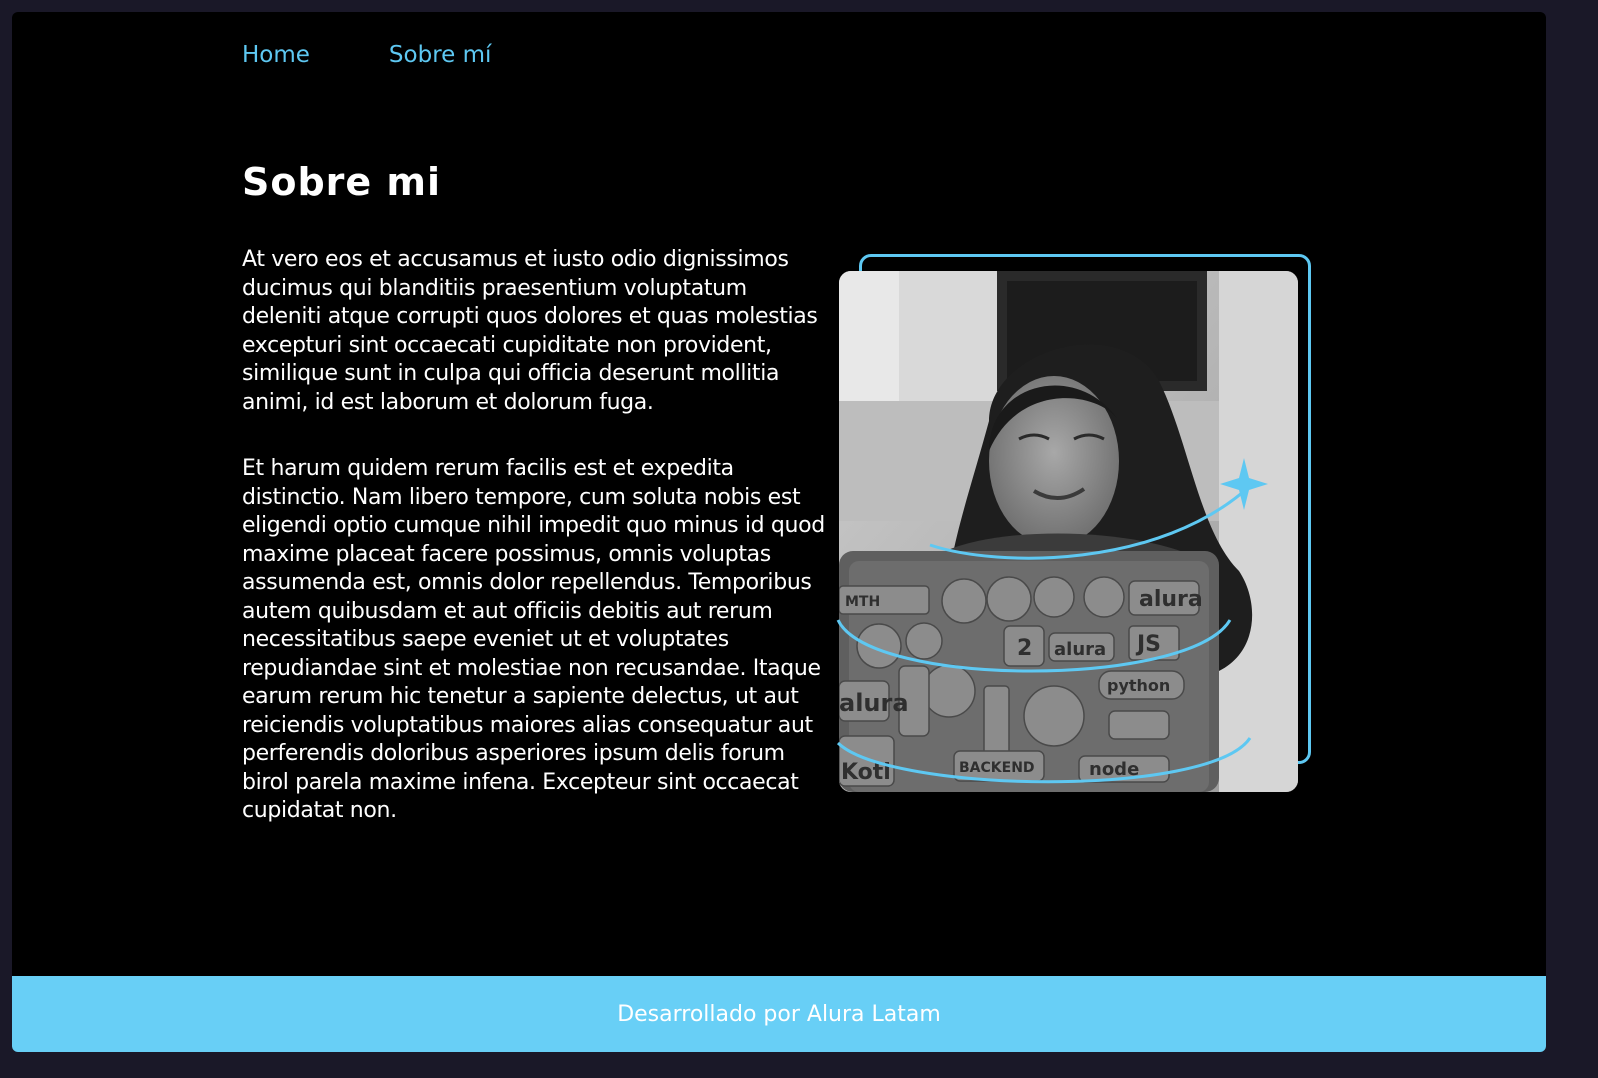  What do you see at coordinates (1148, 644) in the screenshot?
I see `sticker-text: JS` at bounding box center [1148, 644].